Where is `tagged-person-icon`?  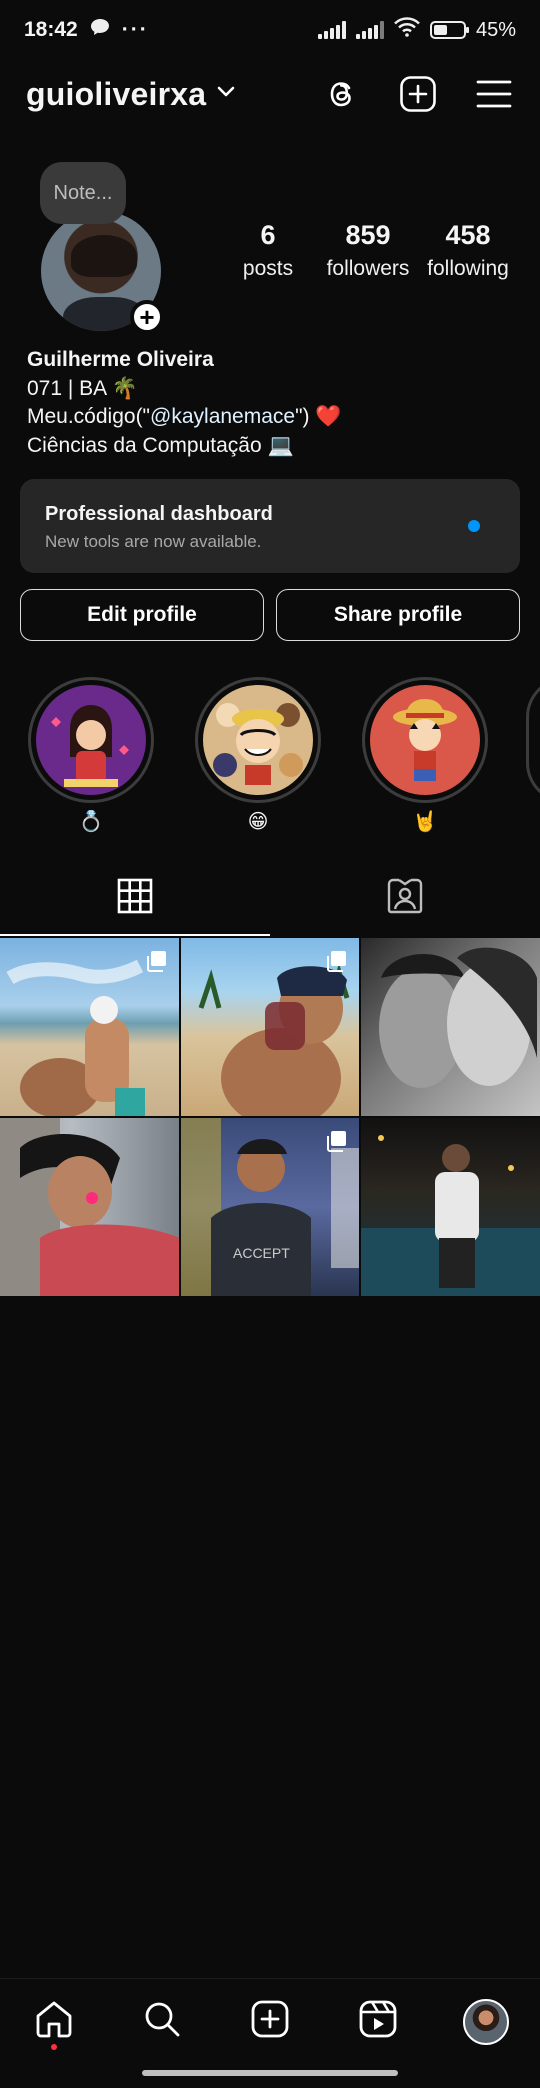 tagged-person-icon is located at coordinates (405, 898).